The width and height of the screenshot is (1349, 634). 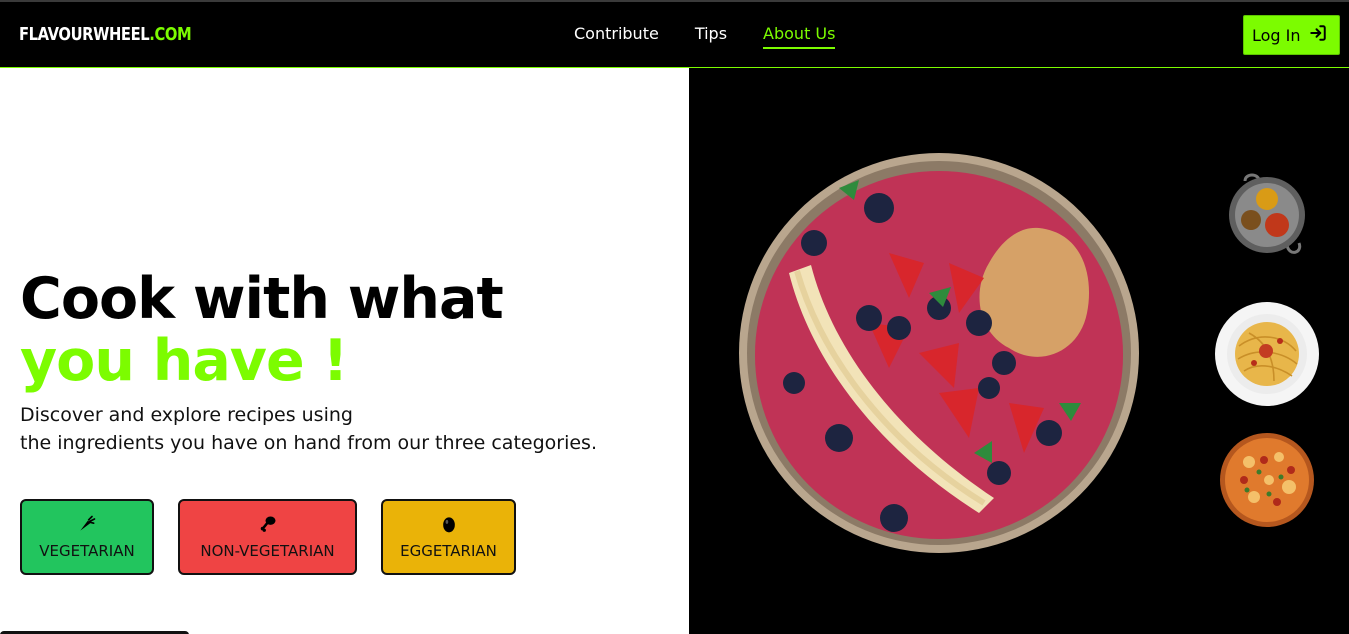 I want to click on site-logo: FLAVOURWHEEL.COM, so click(x=105, y=34).